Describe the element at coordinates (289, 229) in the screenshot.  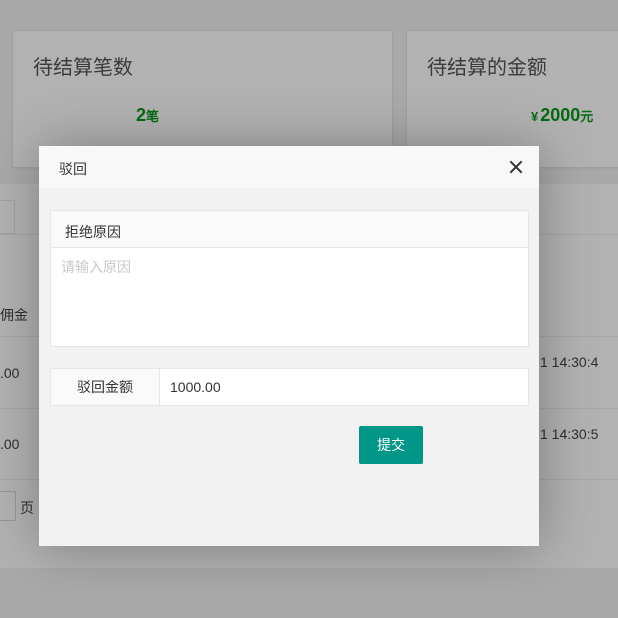
I see `reject-reason-header: 拒绝原因` at that location.